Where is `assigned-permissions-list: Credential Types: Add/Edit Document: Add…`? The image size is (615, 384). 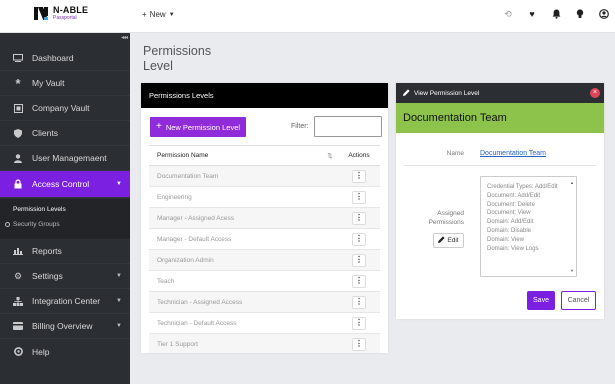 assigned-permissions-list: Credential Types: Add/Edit Document: Add… is located at coordinates (528, 226).